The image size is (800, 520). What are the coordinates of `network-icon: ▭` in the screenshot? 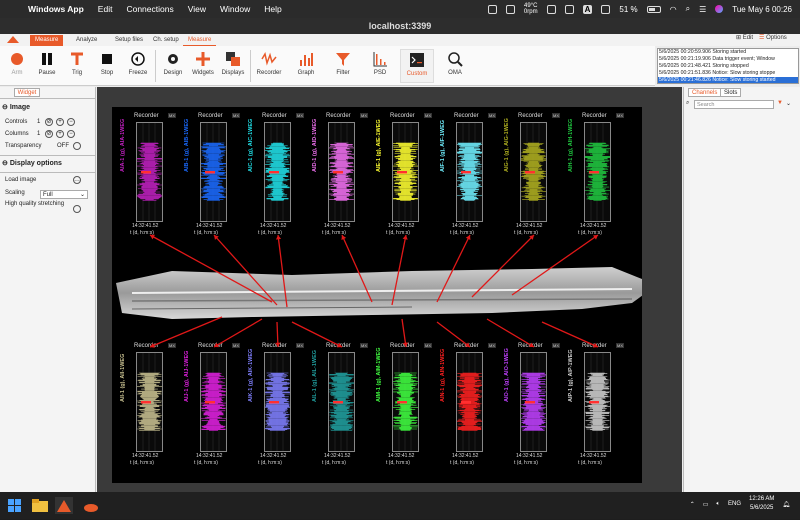 It's located at (706, 504).